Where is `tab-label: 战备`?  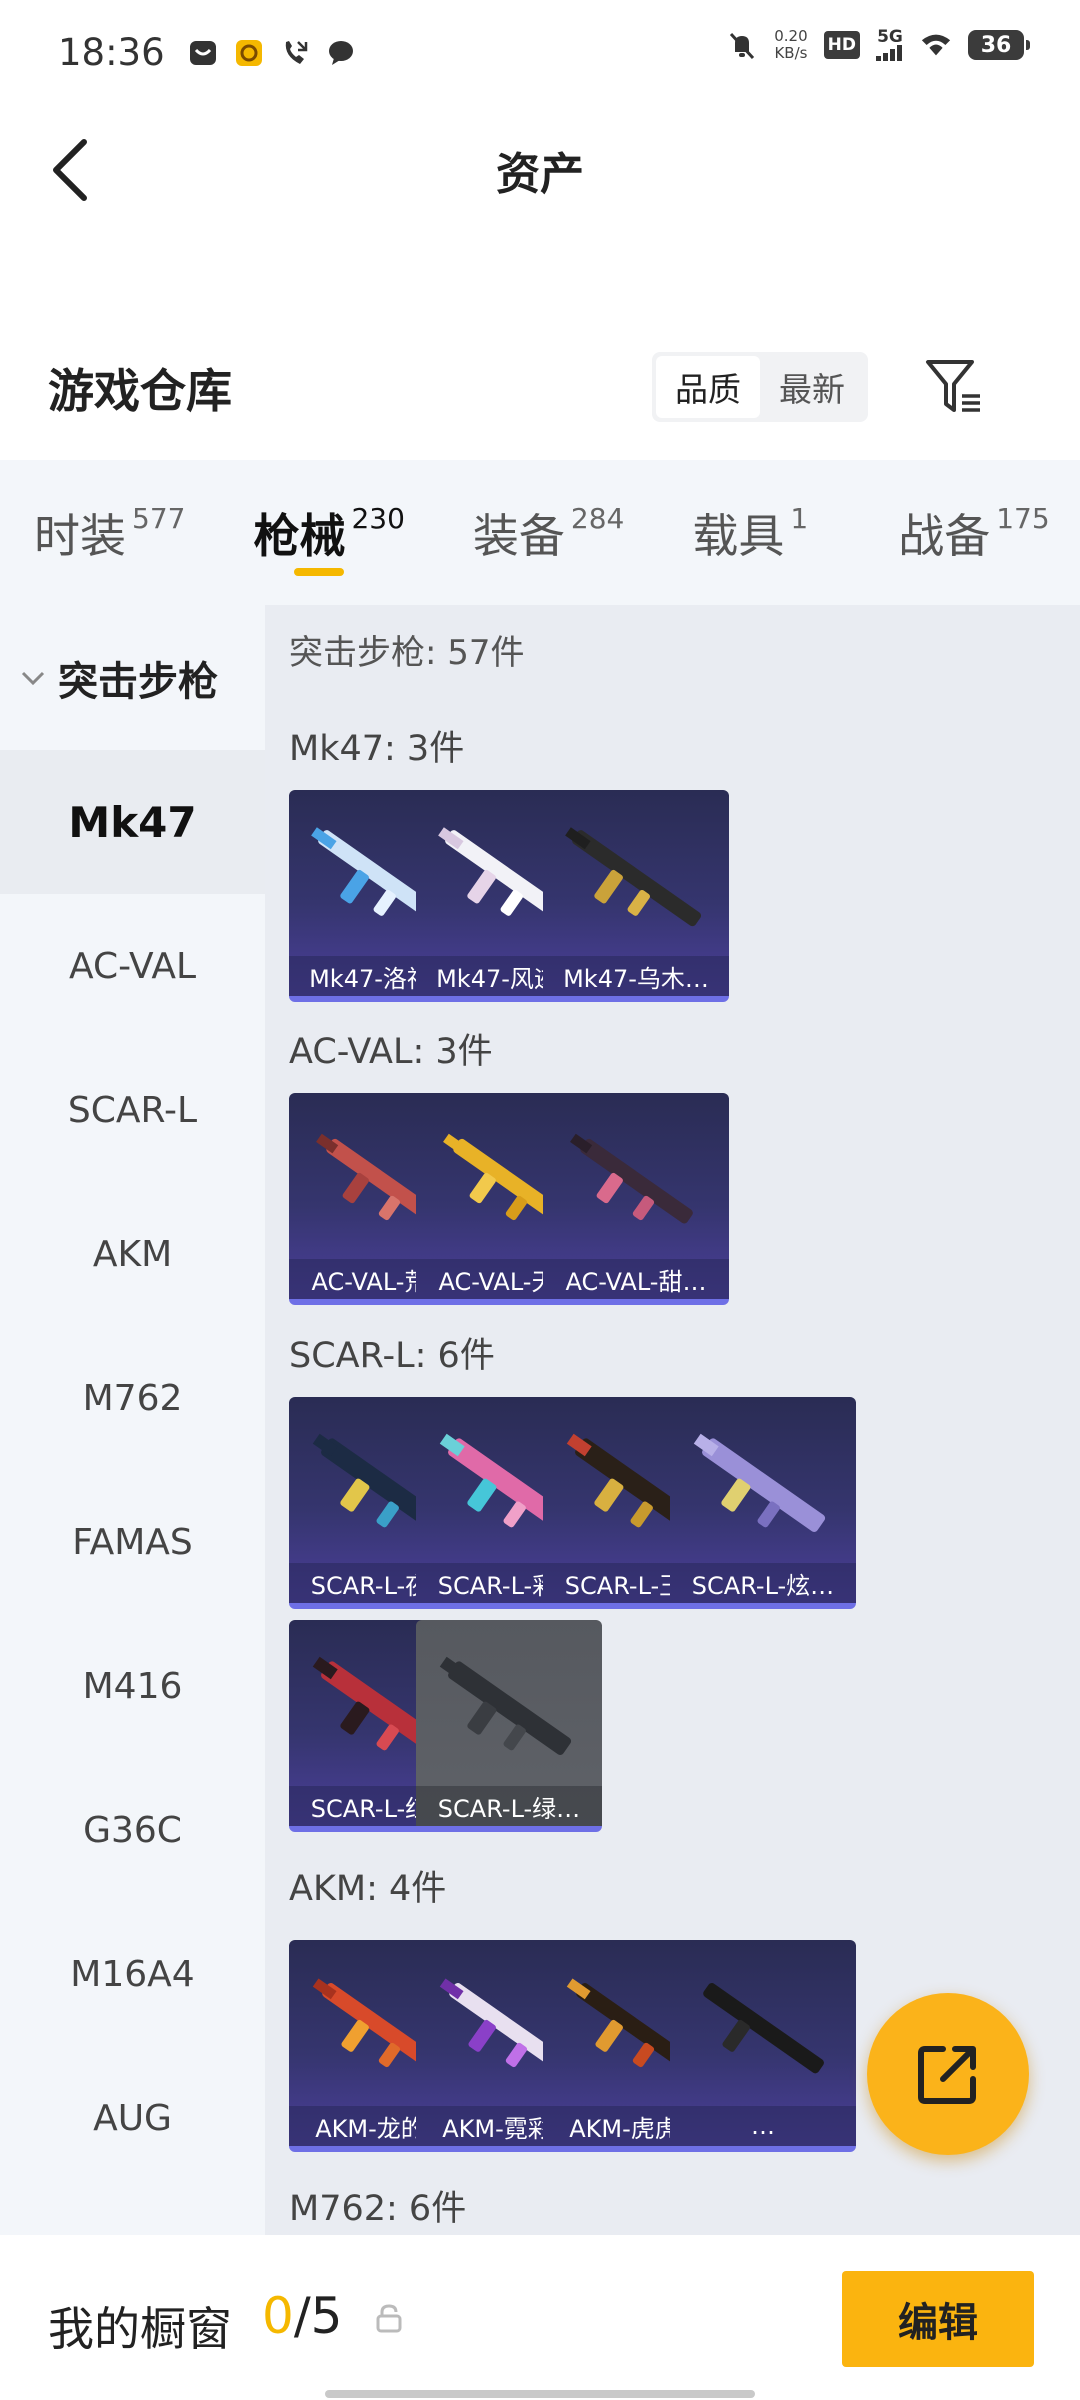 tab-label: 战备 is located at coordinates (944, 536).